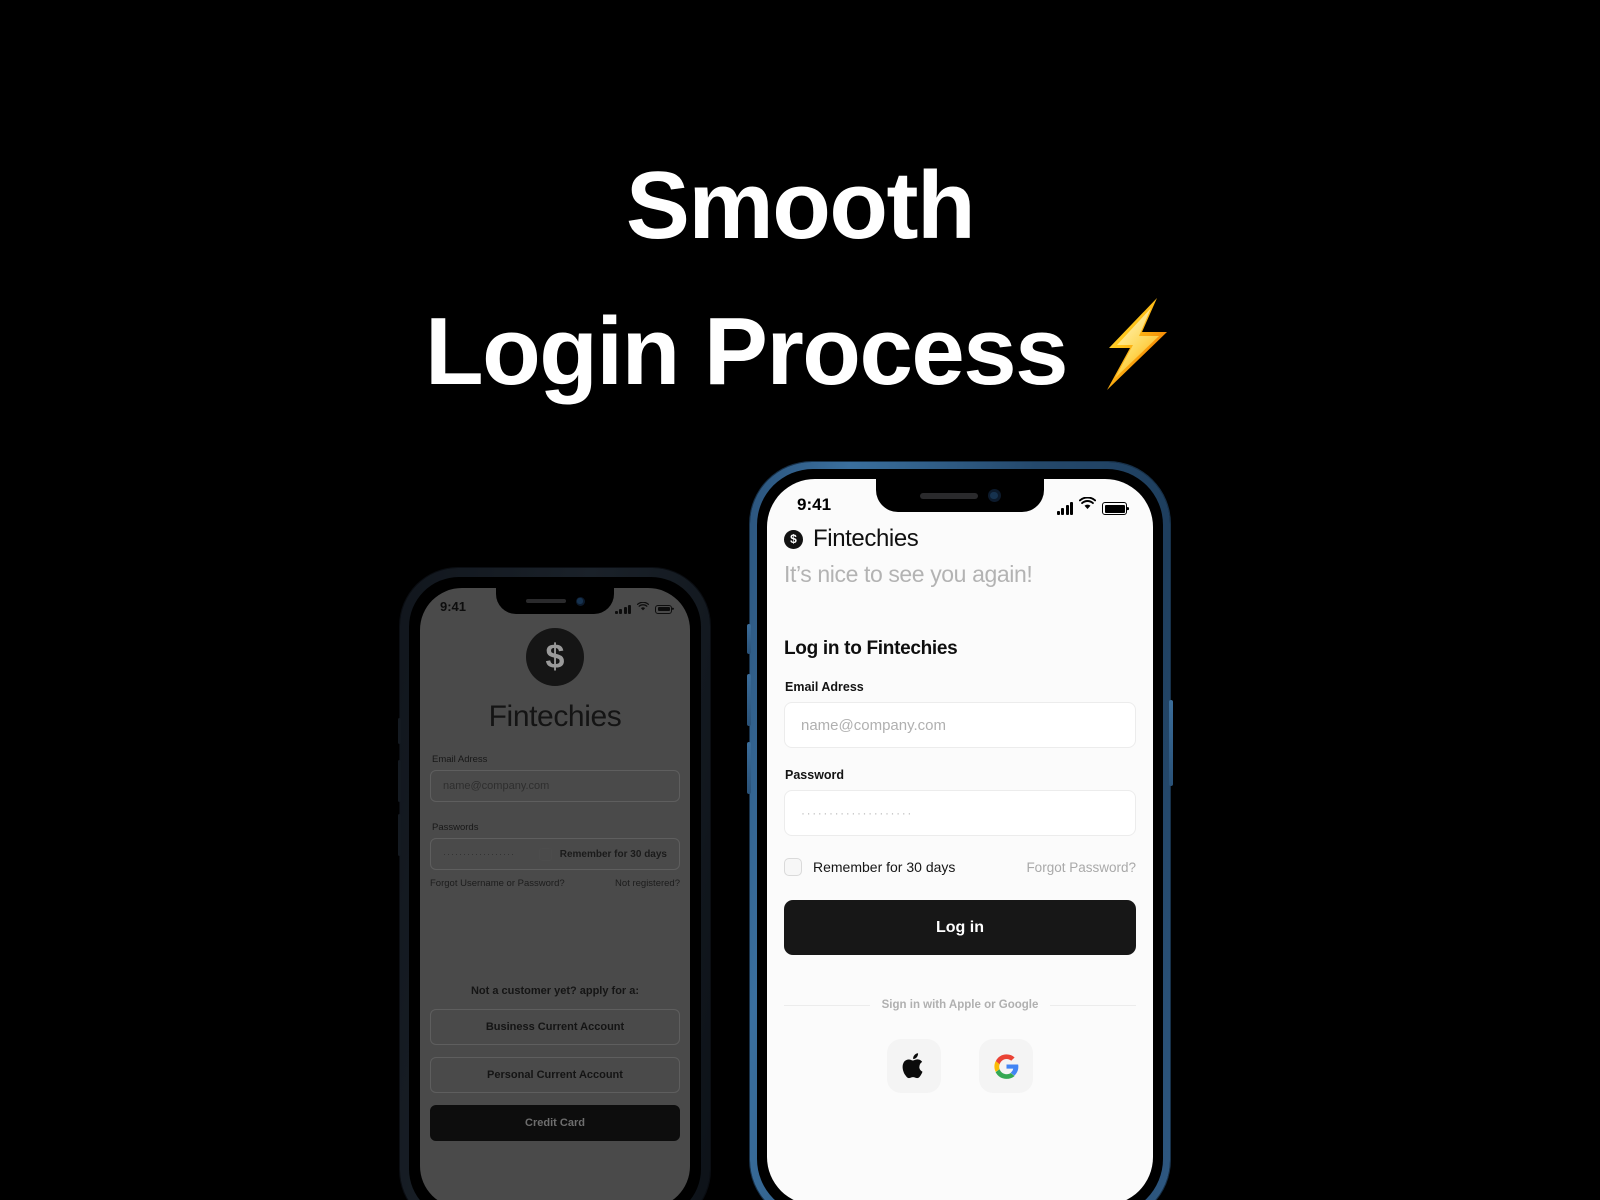 Image resolution: width=1600 pixels, height=1200 pixels. What do you see at coordinates (866, 538) in the screenshot?
I see `brand-name: Fintechies` at bounding box center [866, 538].